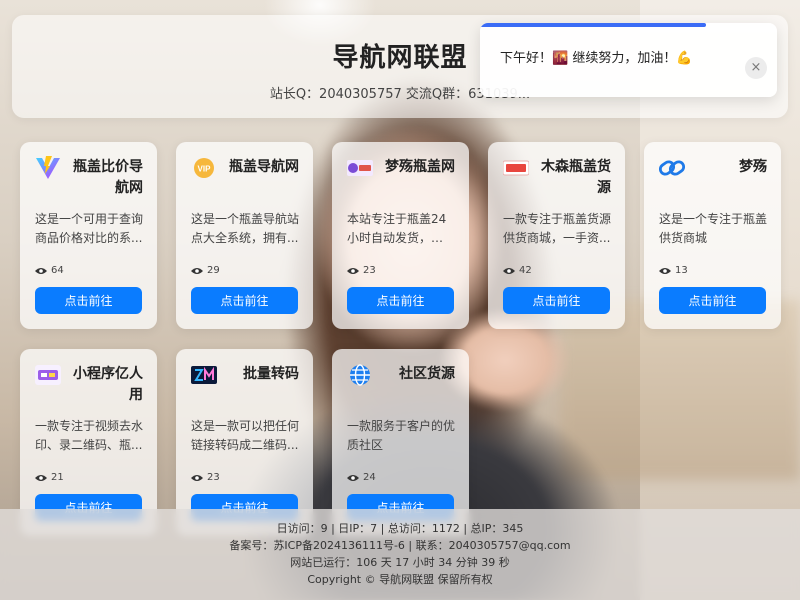 The height and width of the screenshot is (600, 800). Describe the element at coordinates (205, 270) in the screenshot. I see `card-view-count: 29` at that location.